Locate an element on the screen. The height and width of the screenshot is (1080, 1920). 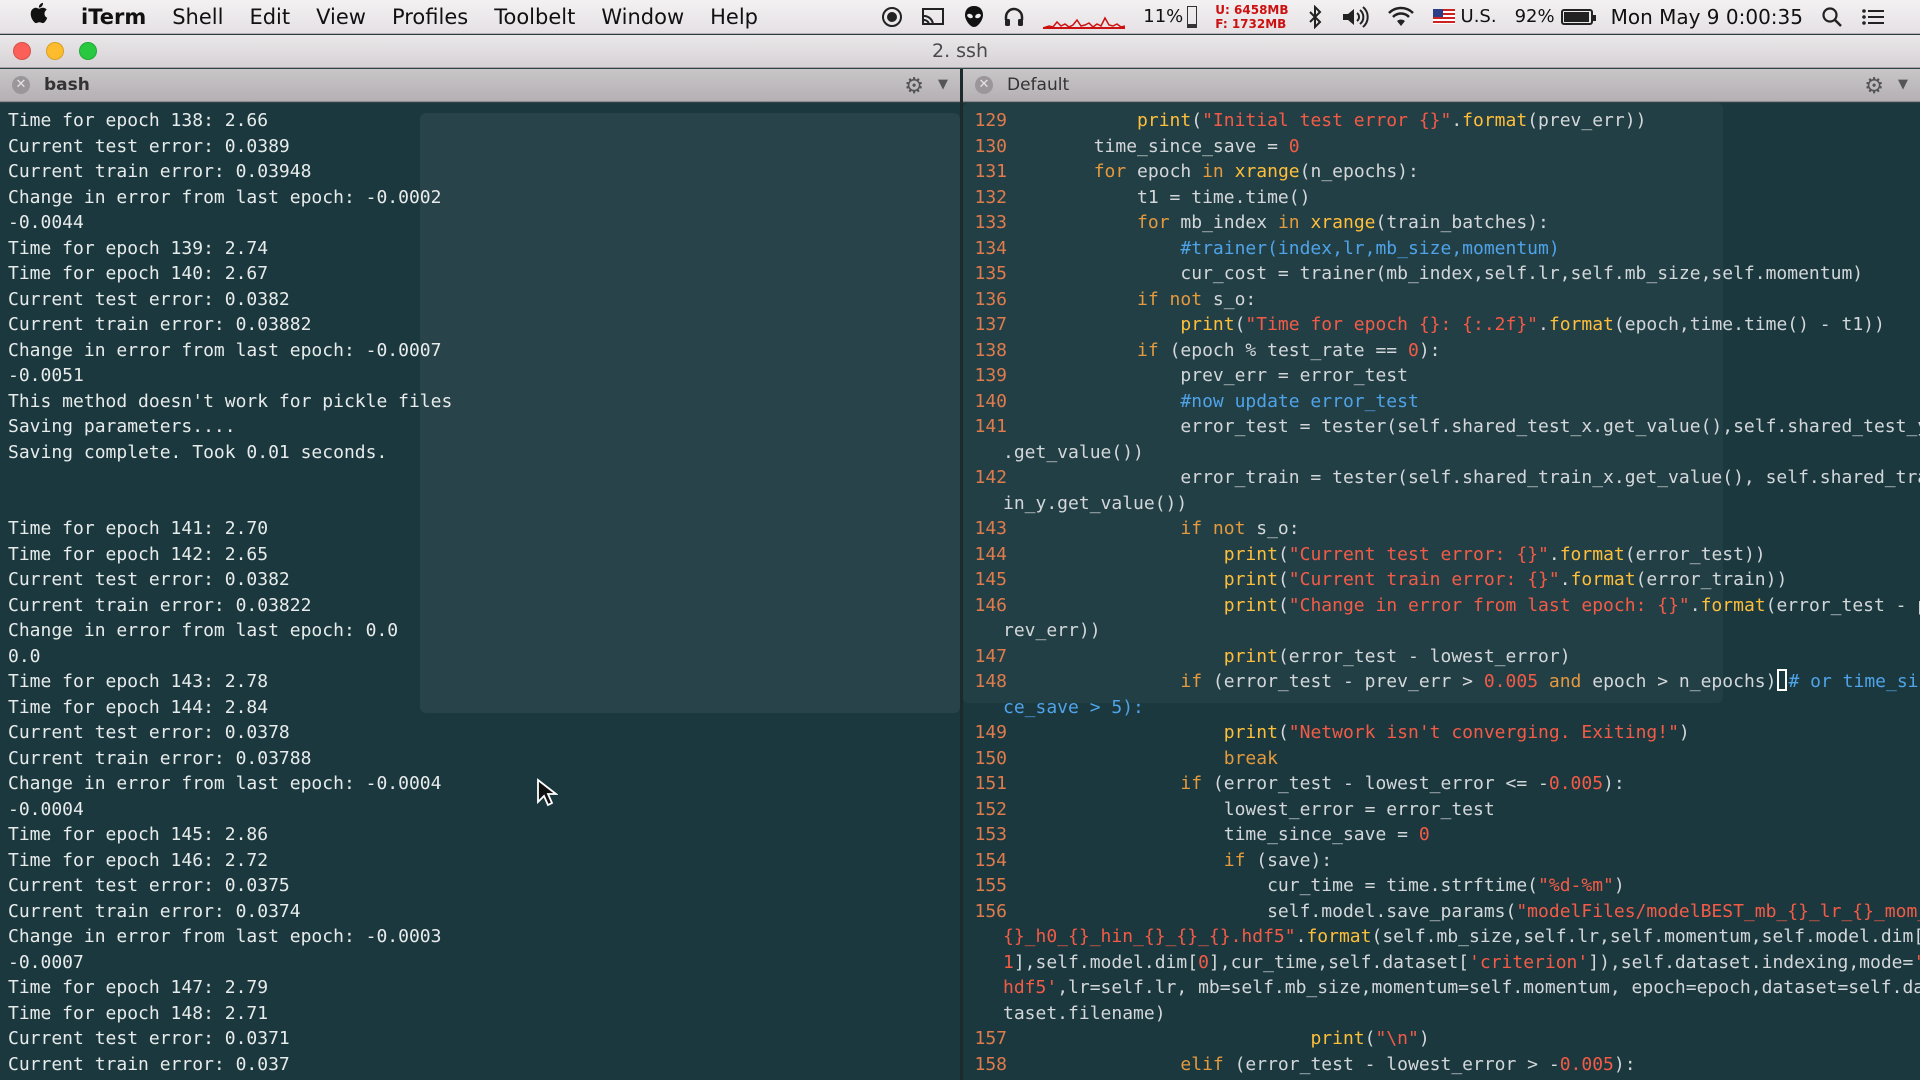
list-icon is located at coordinates (1873, 17).